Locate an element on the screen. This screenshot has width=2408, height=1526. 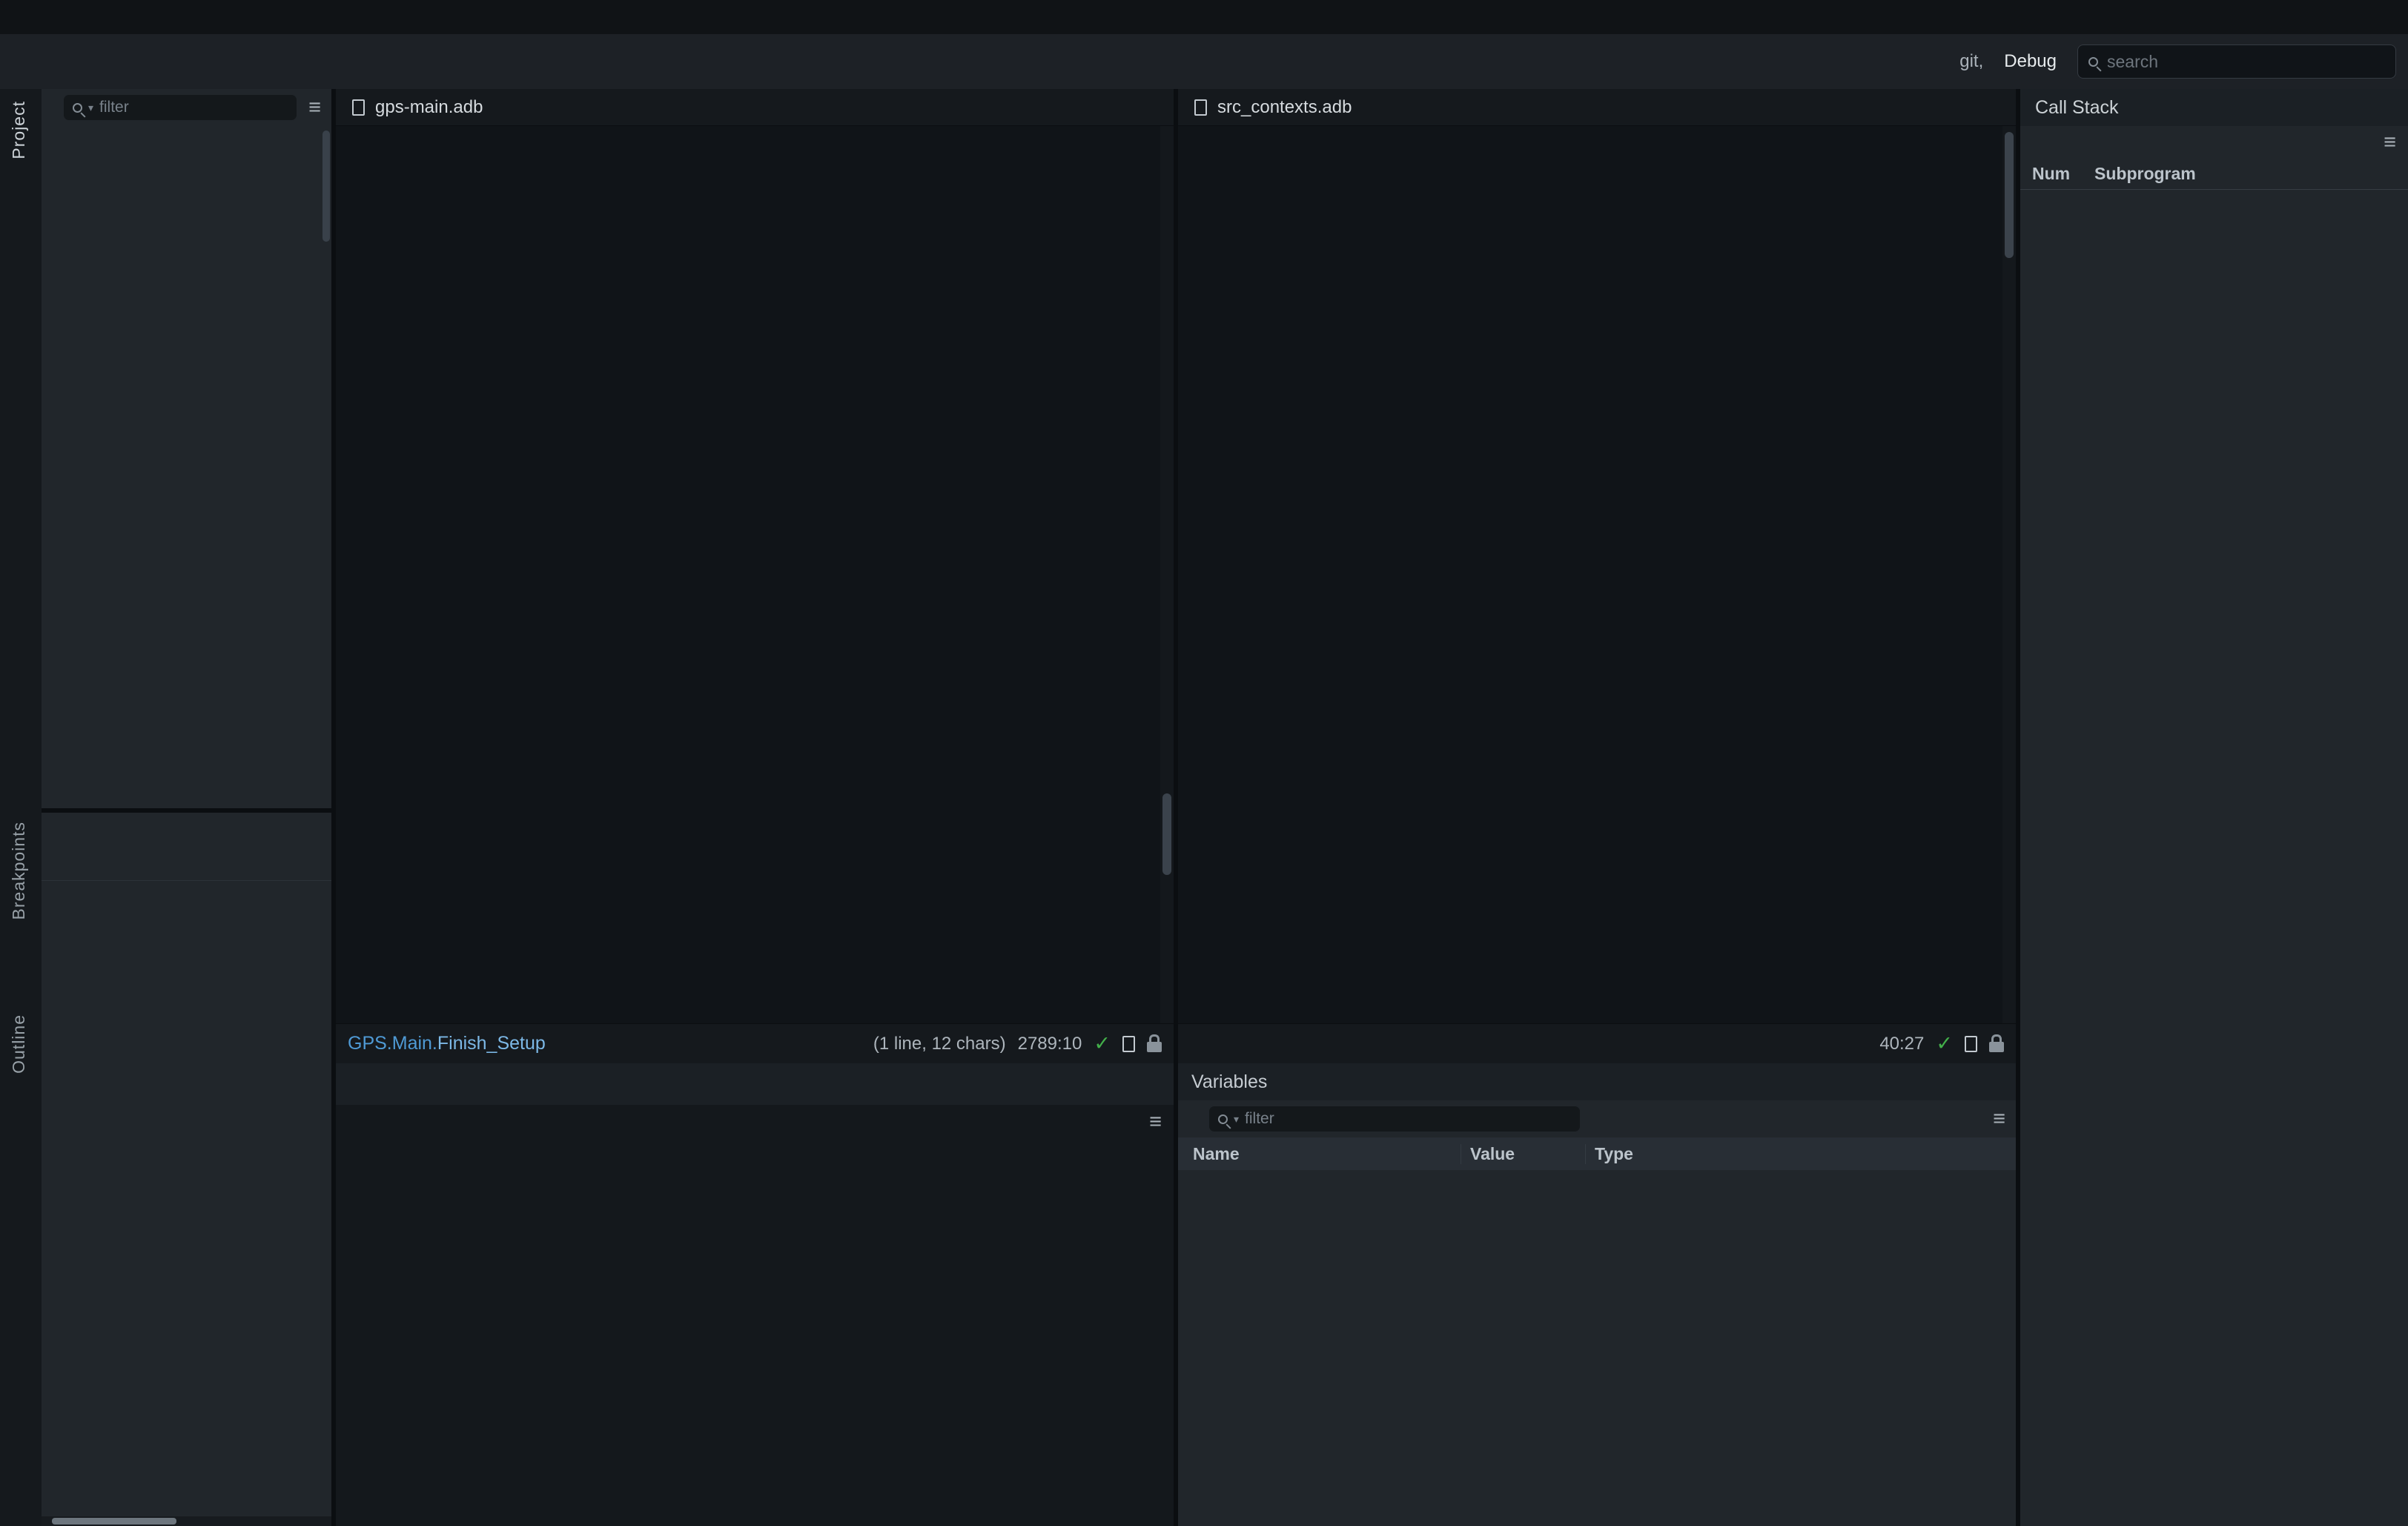
left-tab-strip: Project Breakpoints Outline is located at coordinates (21, 808).